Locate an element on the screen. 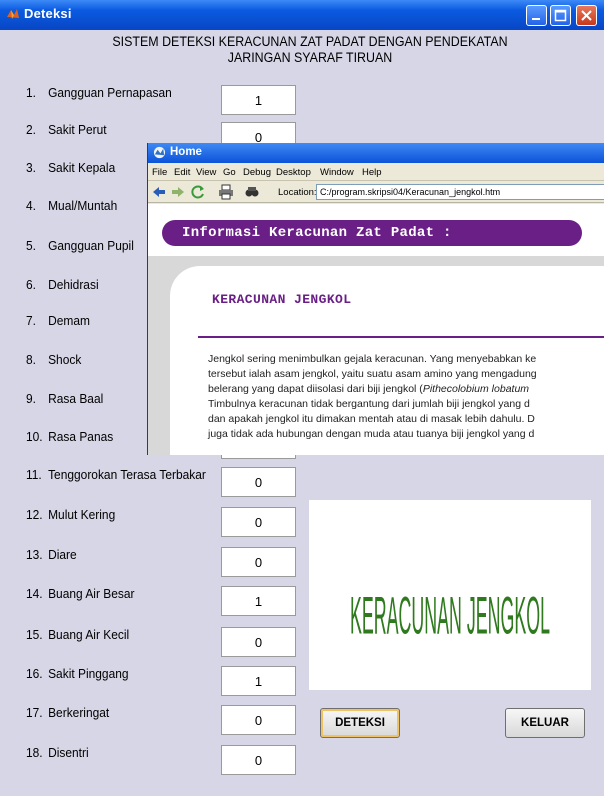 The width and height of the screenshot is (604, 796). menu-item-go: Go is located at coordinates (229, 172).